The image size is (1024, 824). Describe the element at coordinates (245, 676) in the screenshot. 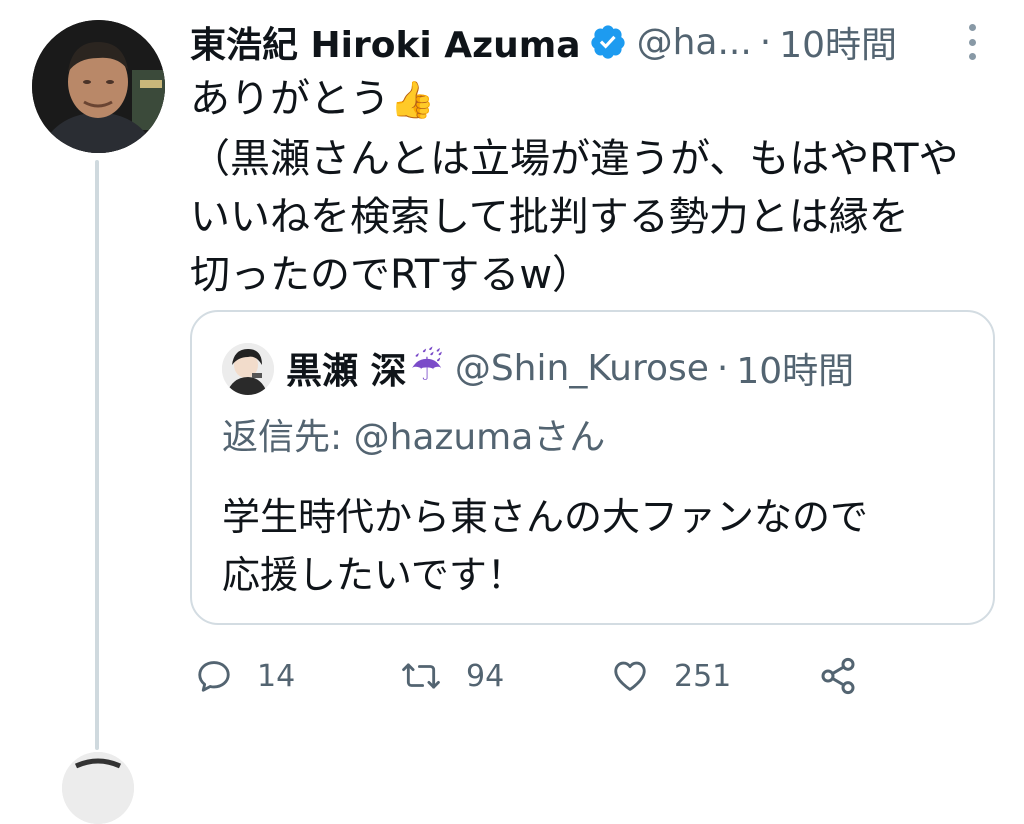

I see `reply-button: 14` at that location.